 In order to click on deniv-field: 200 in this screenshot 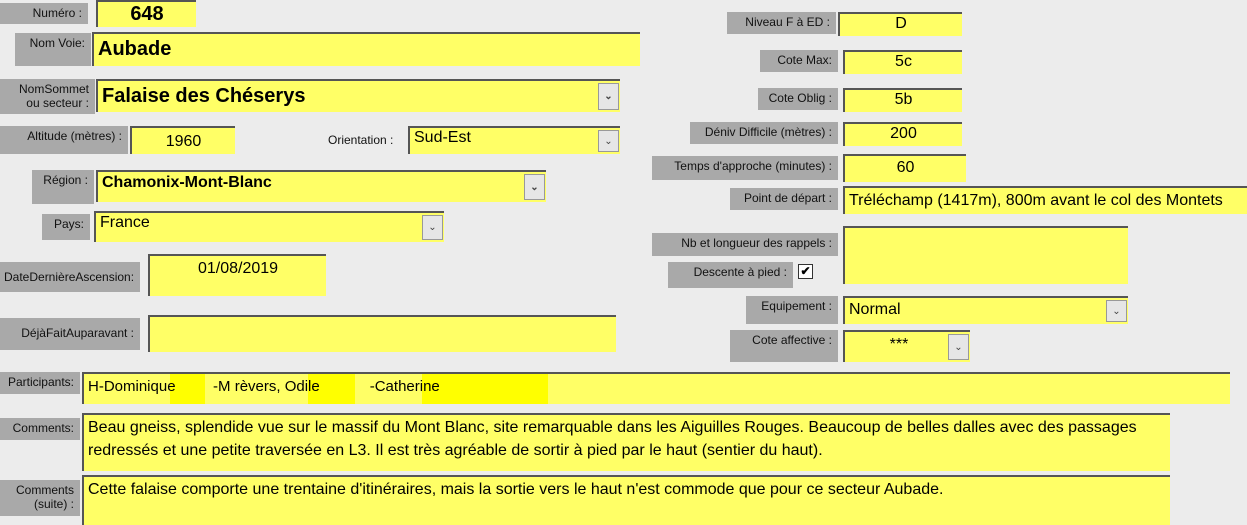, I will do `click(902, 134)`.